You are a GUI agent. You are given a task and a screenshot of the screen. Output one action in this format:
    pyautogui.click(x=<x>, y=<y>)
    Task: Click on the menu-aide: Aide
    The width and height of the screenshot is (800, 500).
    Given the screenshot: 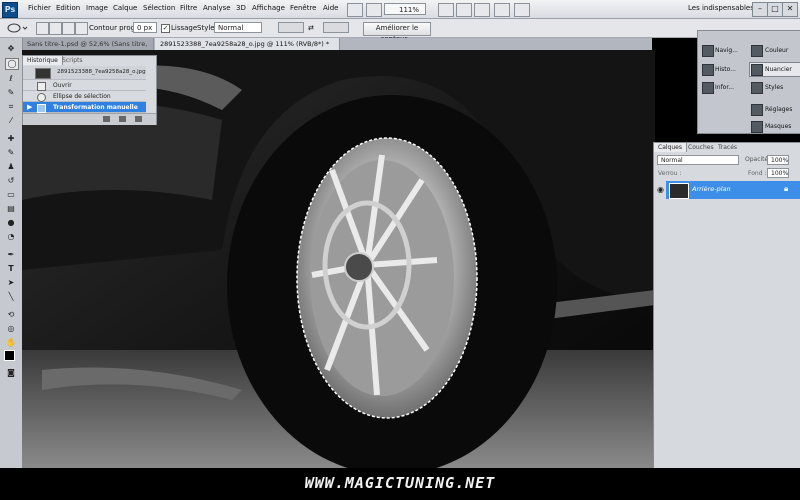 What is the action you would take?
    pyautogui.click(x=330, y=8)
    